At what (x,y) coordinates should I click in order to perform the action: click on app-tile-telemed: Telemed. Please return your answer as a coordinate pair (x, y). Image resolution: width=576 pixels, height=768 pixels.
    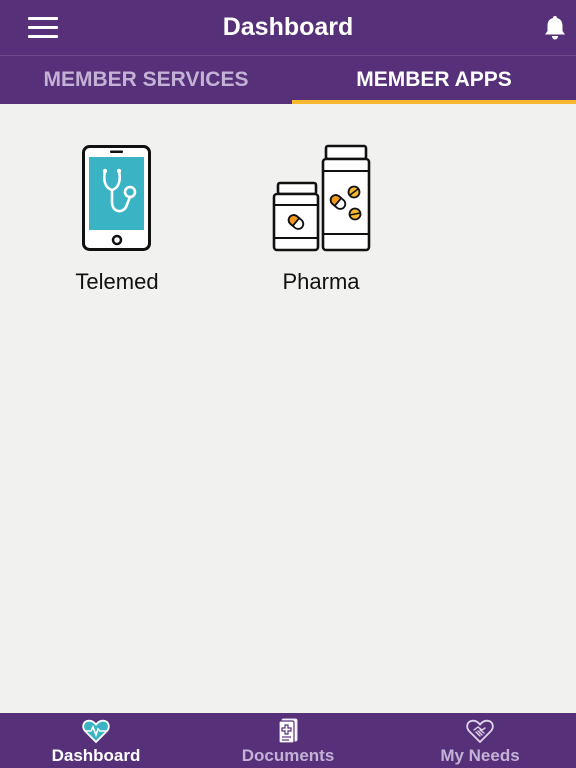
    Looking at the image, I should click on (117, 224).